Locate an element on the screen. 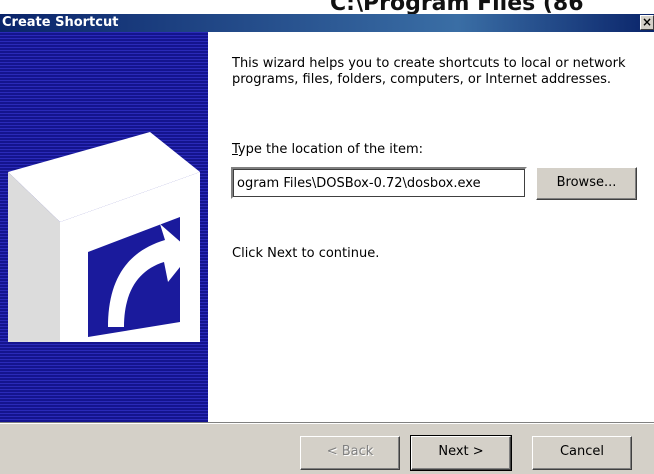 The image size is (654, 474). close-button: × is located at coordinates (647, 22).